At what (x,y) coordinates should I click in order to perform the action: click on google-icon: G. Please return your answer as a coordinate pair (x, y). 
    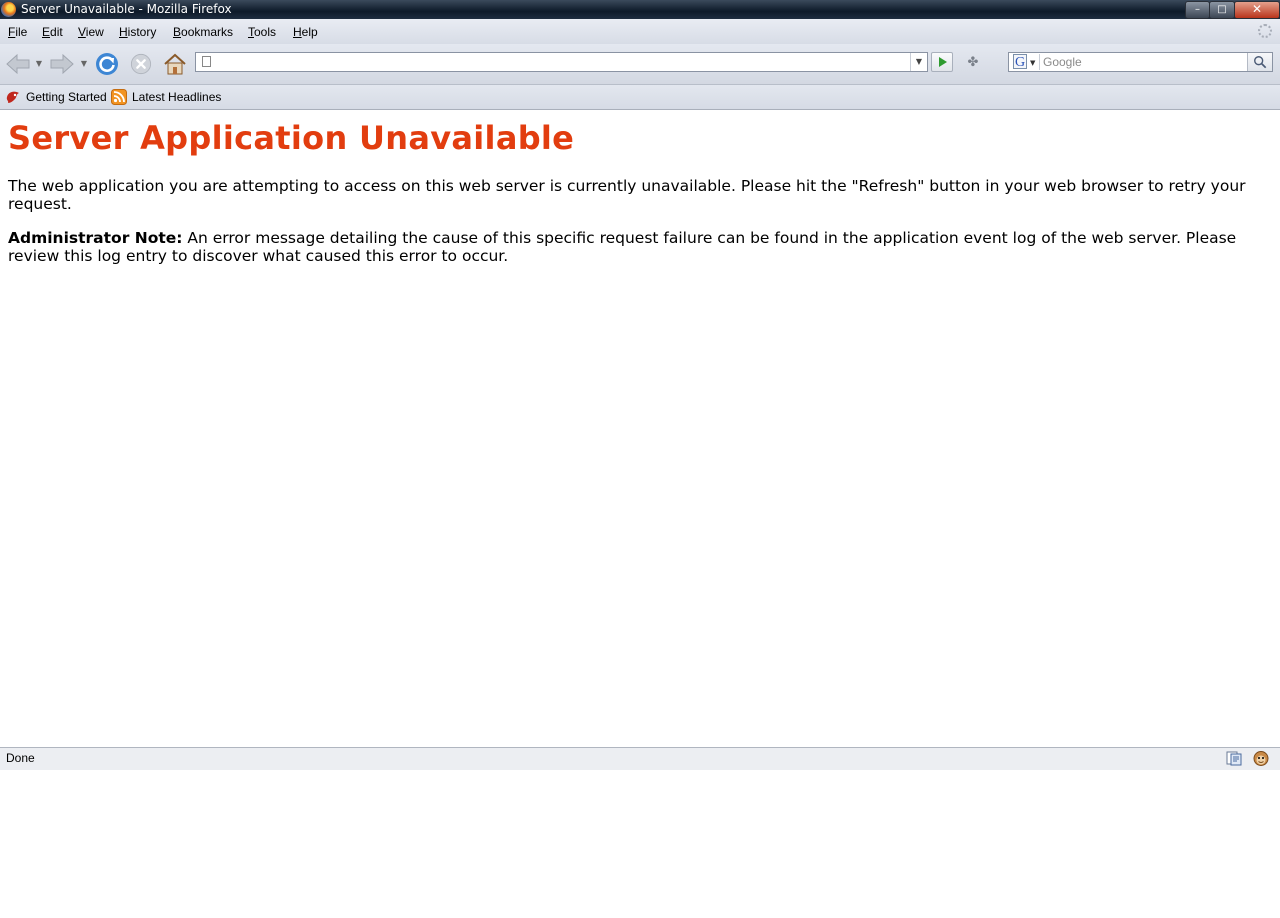
    Looking at the image, I should click on (1020, 62).